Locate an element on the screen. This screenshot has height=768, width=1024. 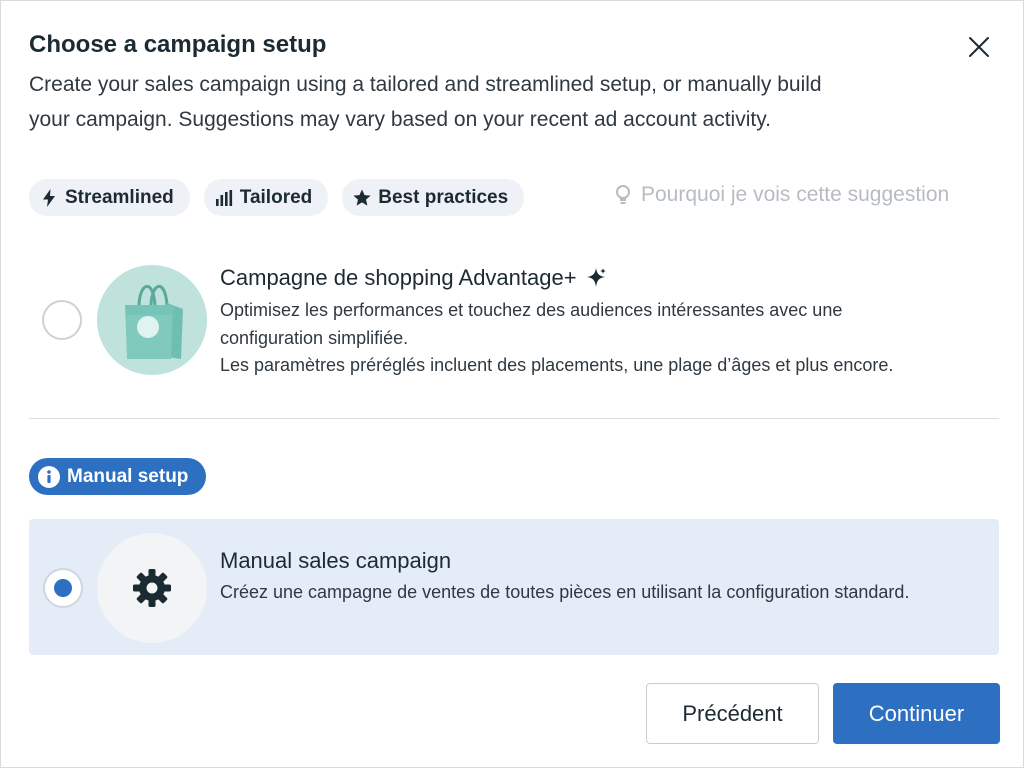
shopping-bag-illustration is located at coordinates (152, 320).